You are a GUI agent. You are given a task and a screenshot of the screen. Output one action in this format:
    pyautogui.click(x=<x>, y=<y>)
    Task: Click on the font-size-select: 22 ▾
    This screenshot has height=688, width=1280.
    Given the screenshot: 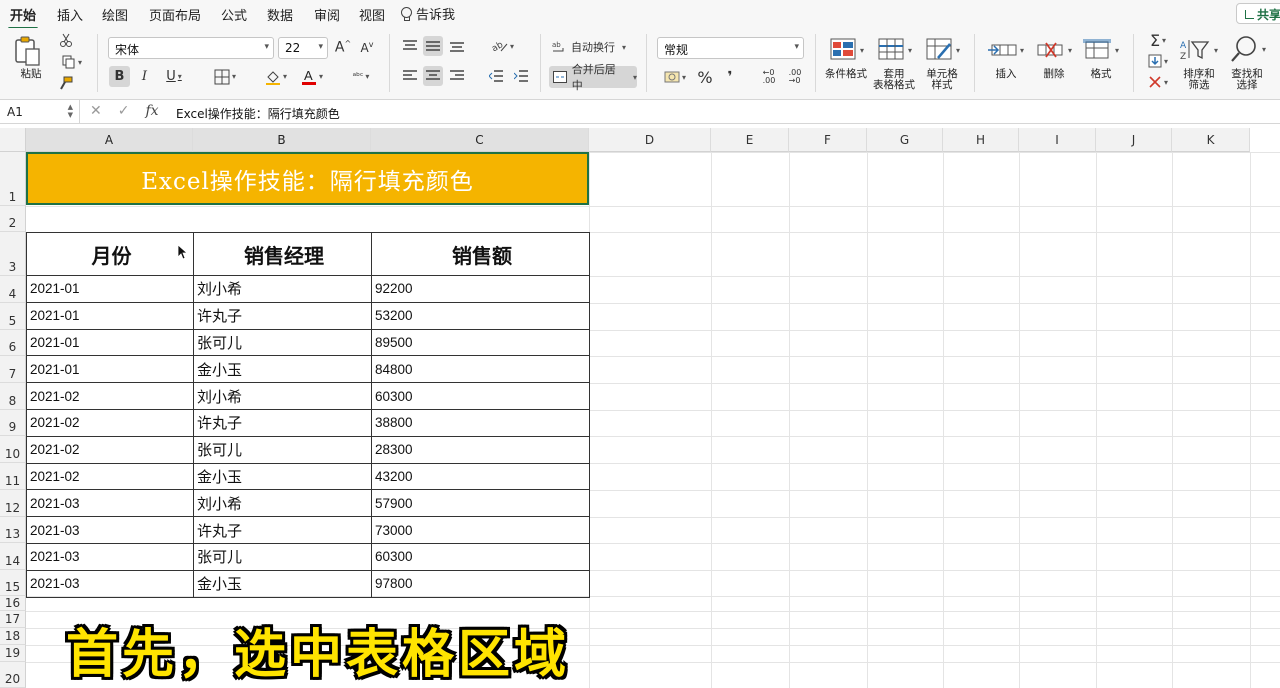 What is the action you would take?
    pyautogui.click(x=303, y=48)
    